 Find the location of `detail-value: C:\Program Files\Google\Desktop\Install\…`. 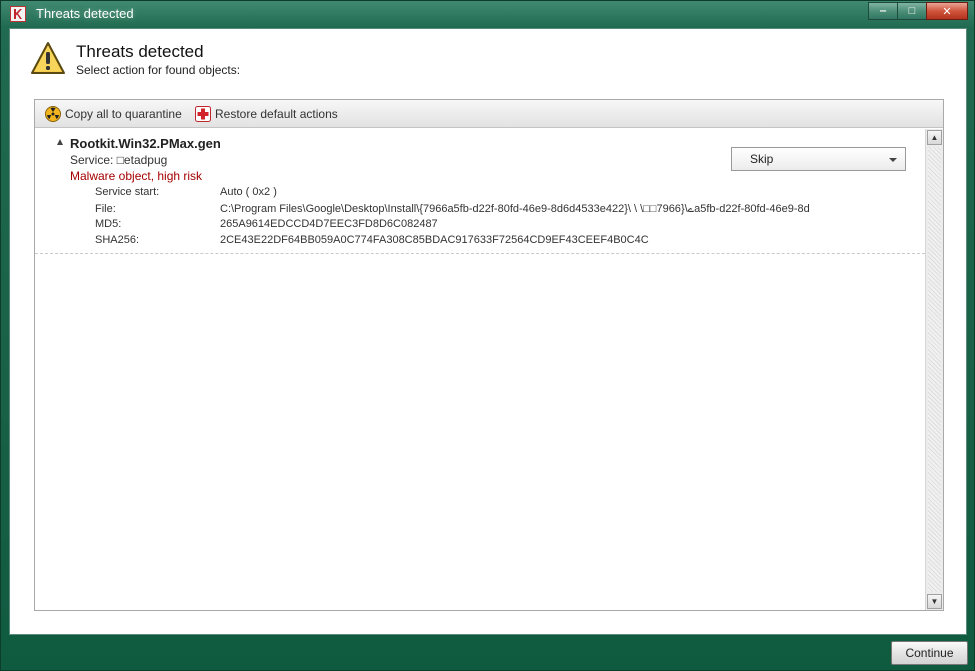

detail-value: C:\Program Files\Google\Desktop\Install\… is located at coordinates (515, 209).